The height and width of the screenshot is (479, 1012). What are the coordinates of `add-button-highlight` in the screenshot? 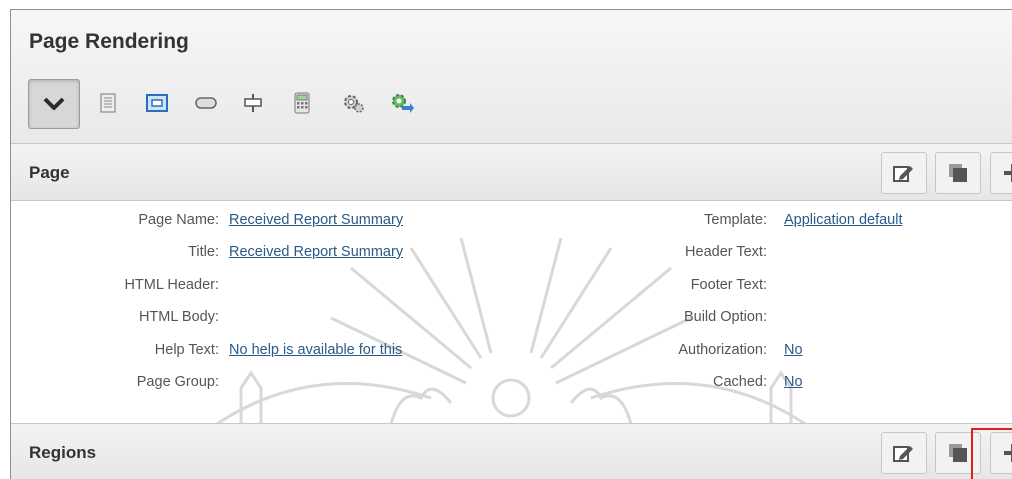 It's located at (991, 453).